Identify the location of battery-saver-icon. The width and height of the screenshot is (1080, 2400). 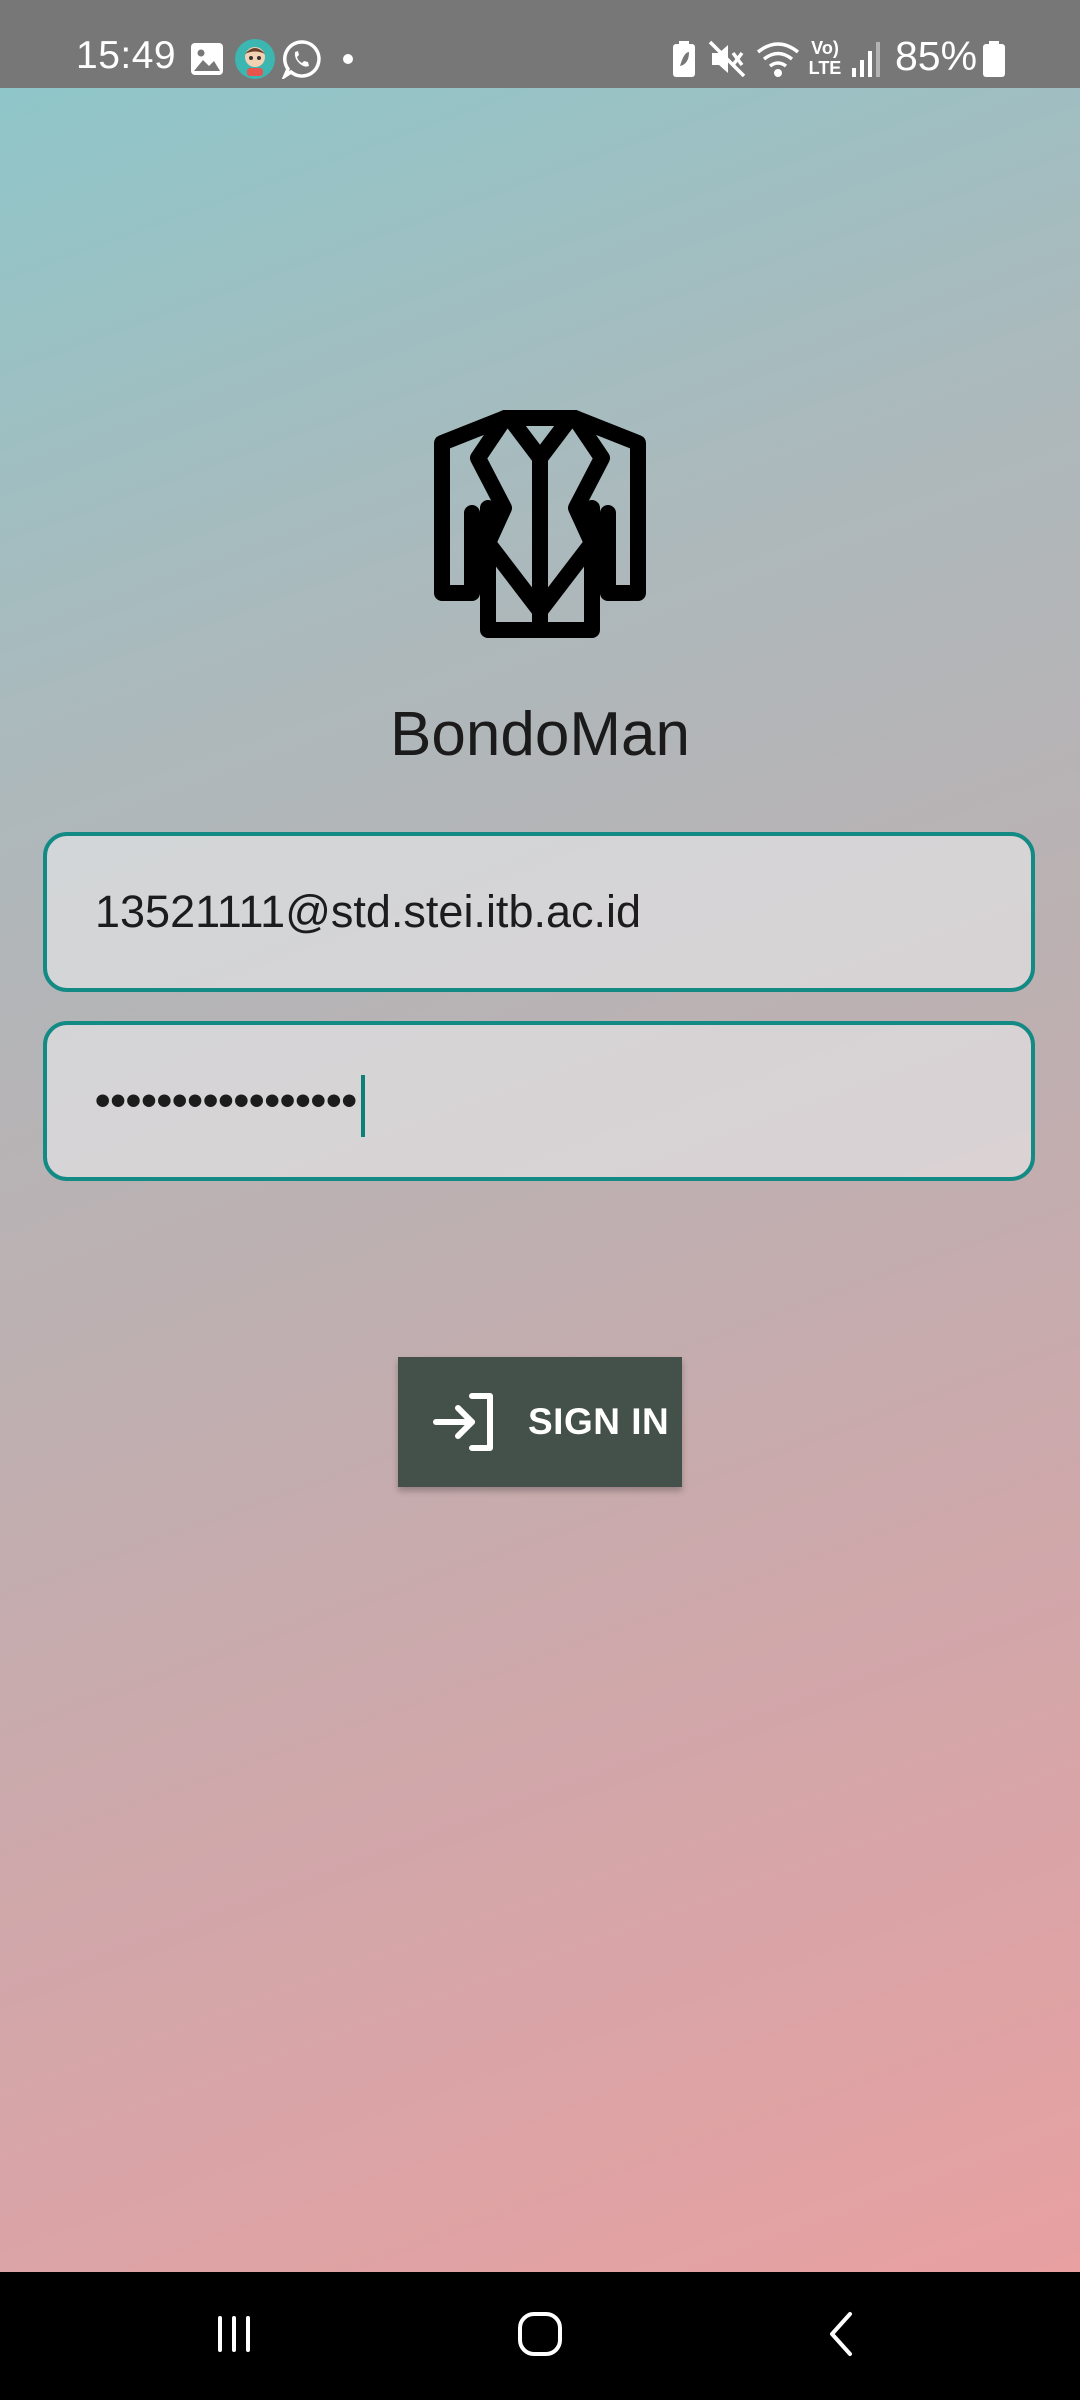
(684, 59).